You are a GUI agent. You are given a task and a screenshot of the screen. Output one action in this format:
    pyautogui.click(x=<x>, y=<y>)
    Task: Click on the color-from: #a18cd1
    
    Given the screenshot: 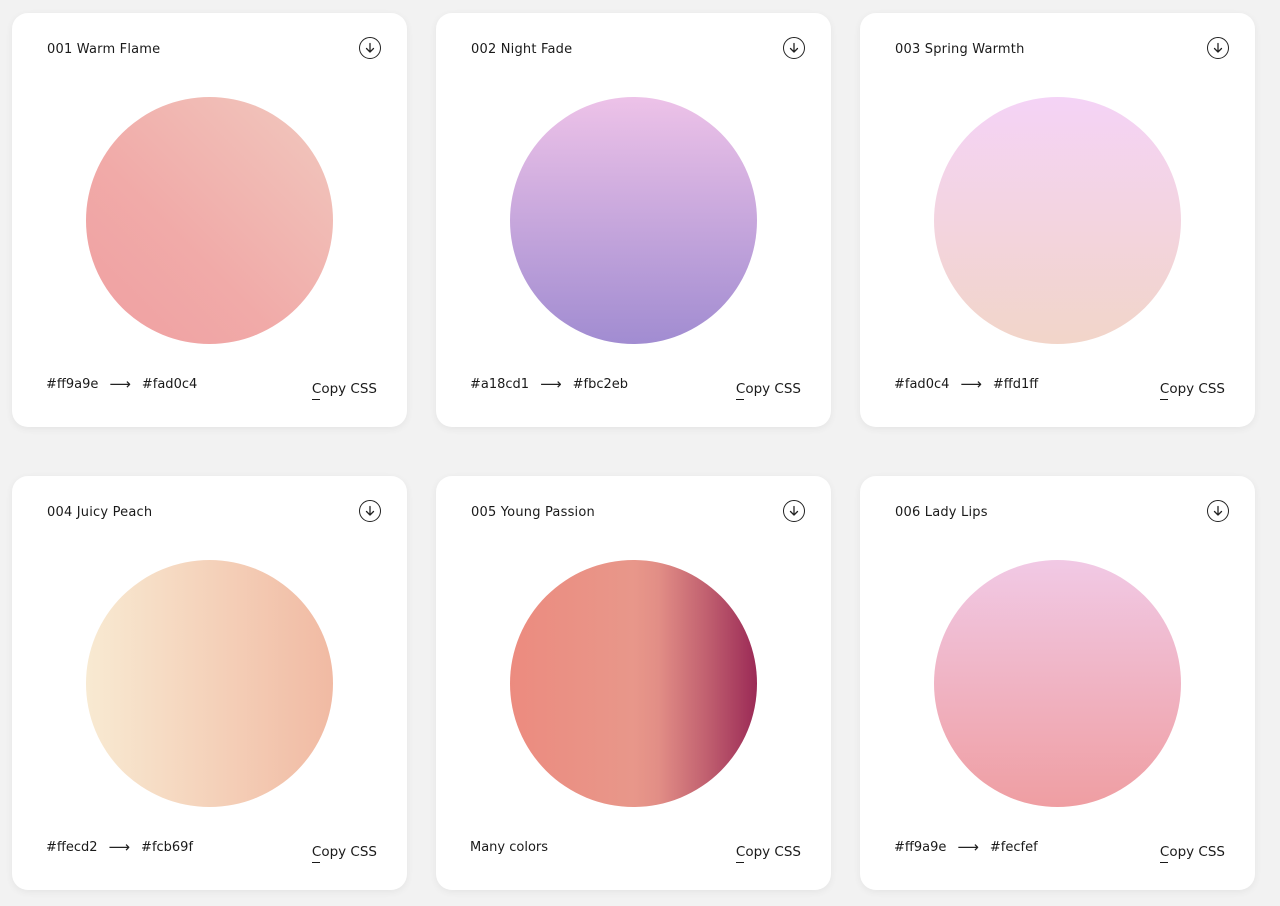 What is the action you would take?
    pyautogui.click(x=500, y=384)
    